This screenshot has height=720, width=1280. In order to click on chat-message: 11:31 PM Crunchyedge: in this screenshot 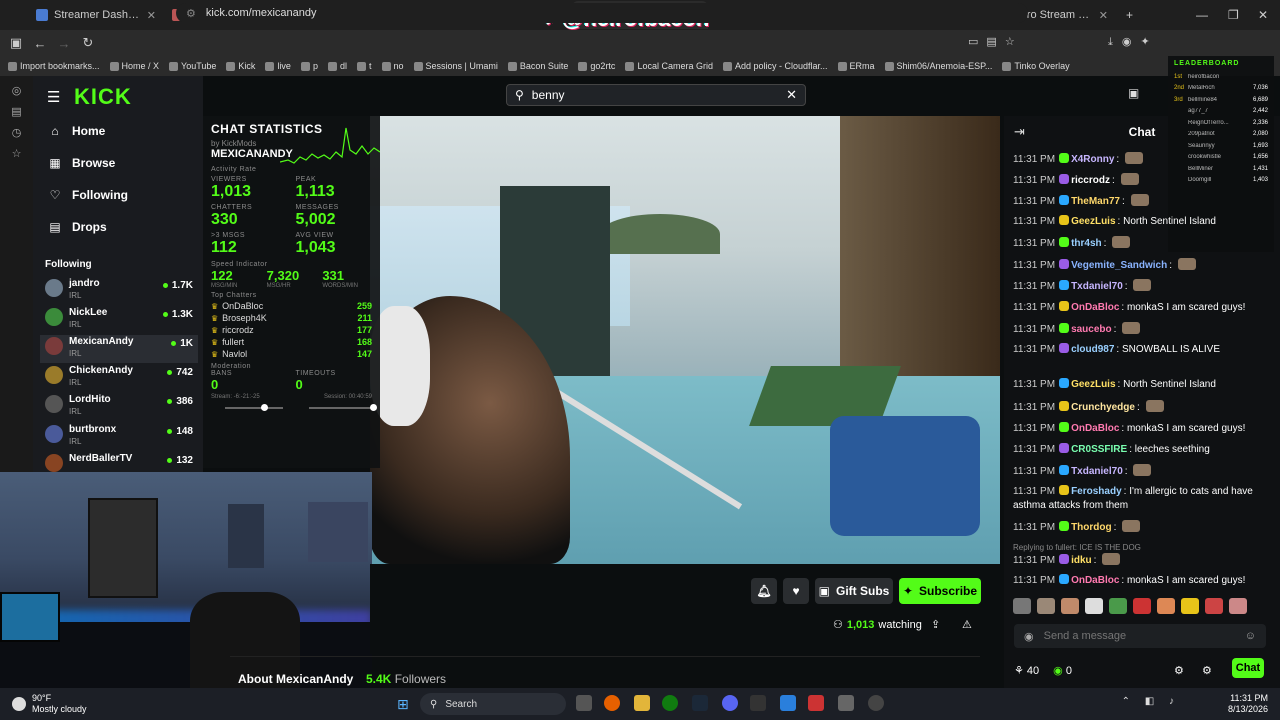, I will do `click(1138, 407)`.